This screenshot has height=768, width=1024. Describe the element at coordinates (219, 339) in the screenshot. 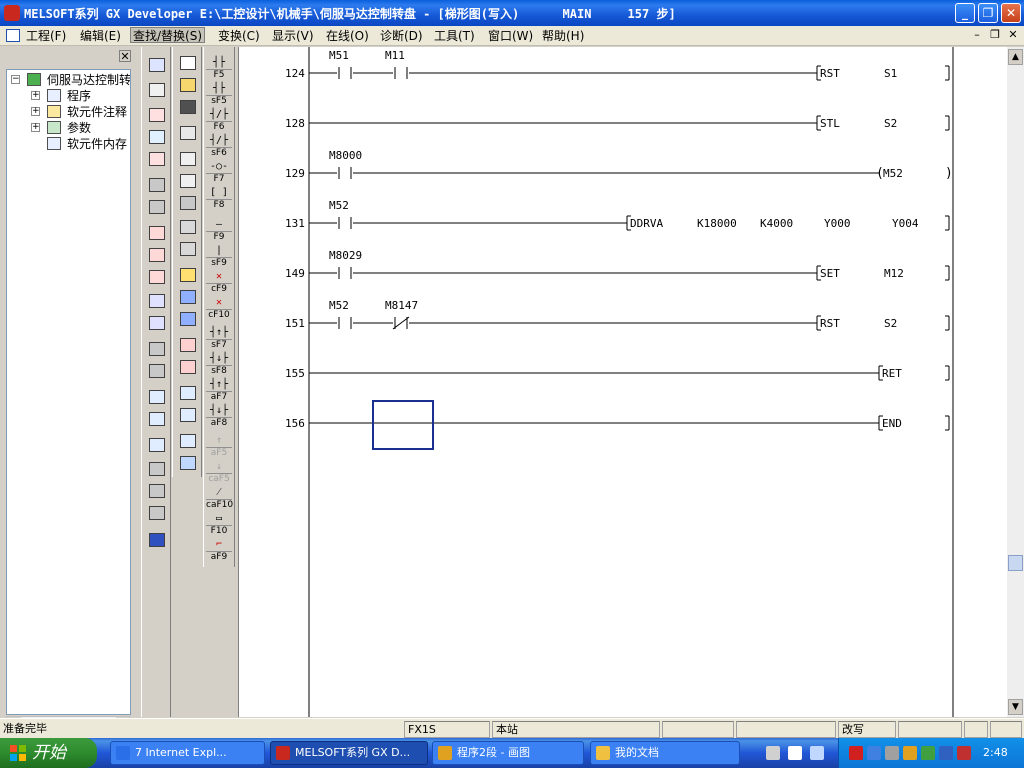

I see `fkey-sF7: ┤↑├ sF7` at that location.